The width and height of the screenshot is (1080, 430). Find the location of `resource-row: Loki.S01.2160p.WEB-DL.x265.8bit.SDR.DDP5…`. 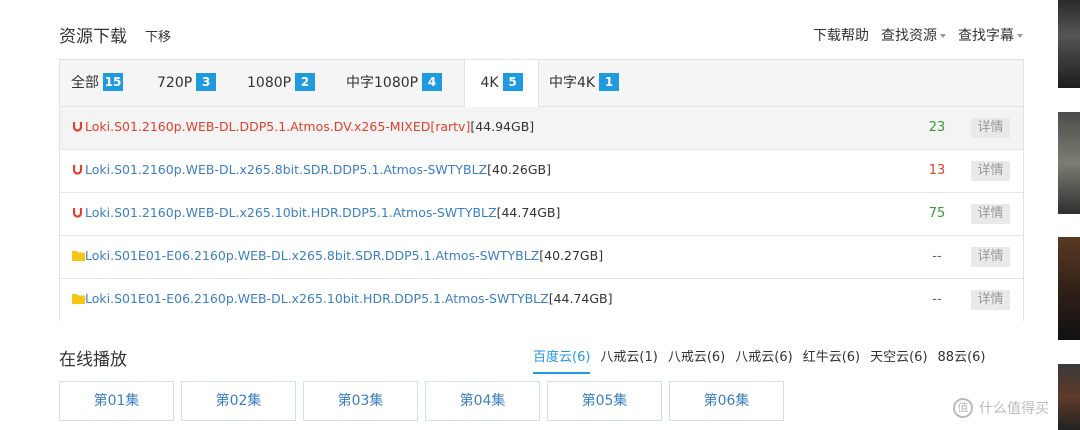

resource-row: Loki.S01.2160p.WEB-DL.x265.8bit.SDR.DDP5… is located at coordinates (541, 171).